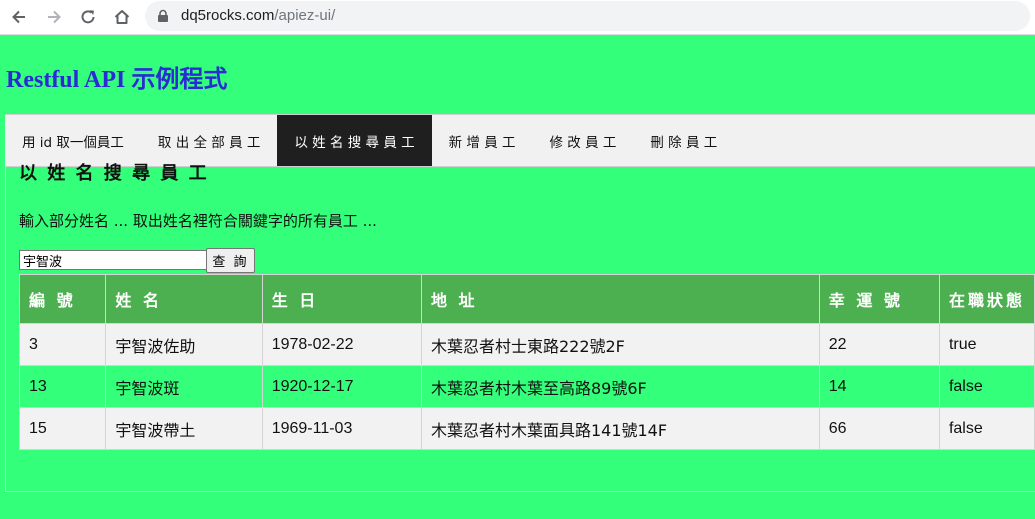  I want to click on cell-birthday: 1978-02-22, so click(341, 344).